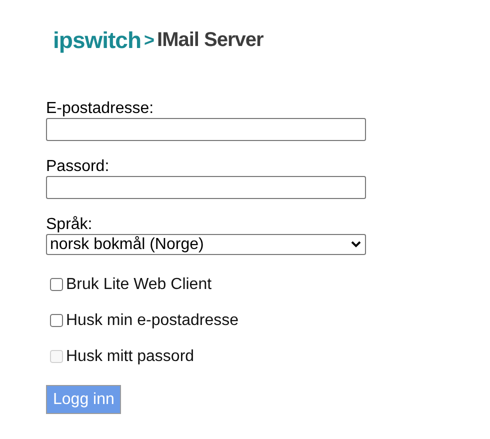  I want to click on password-field, so click(206, 187).